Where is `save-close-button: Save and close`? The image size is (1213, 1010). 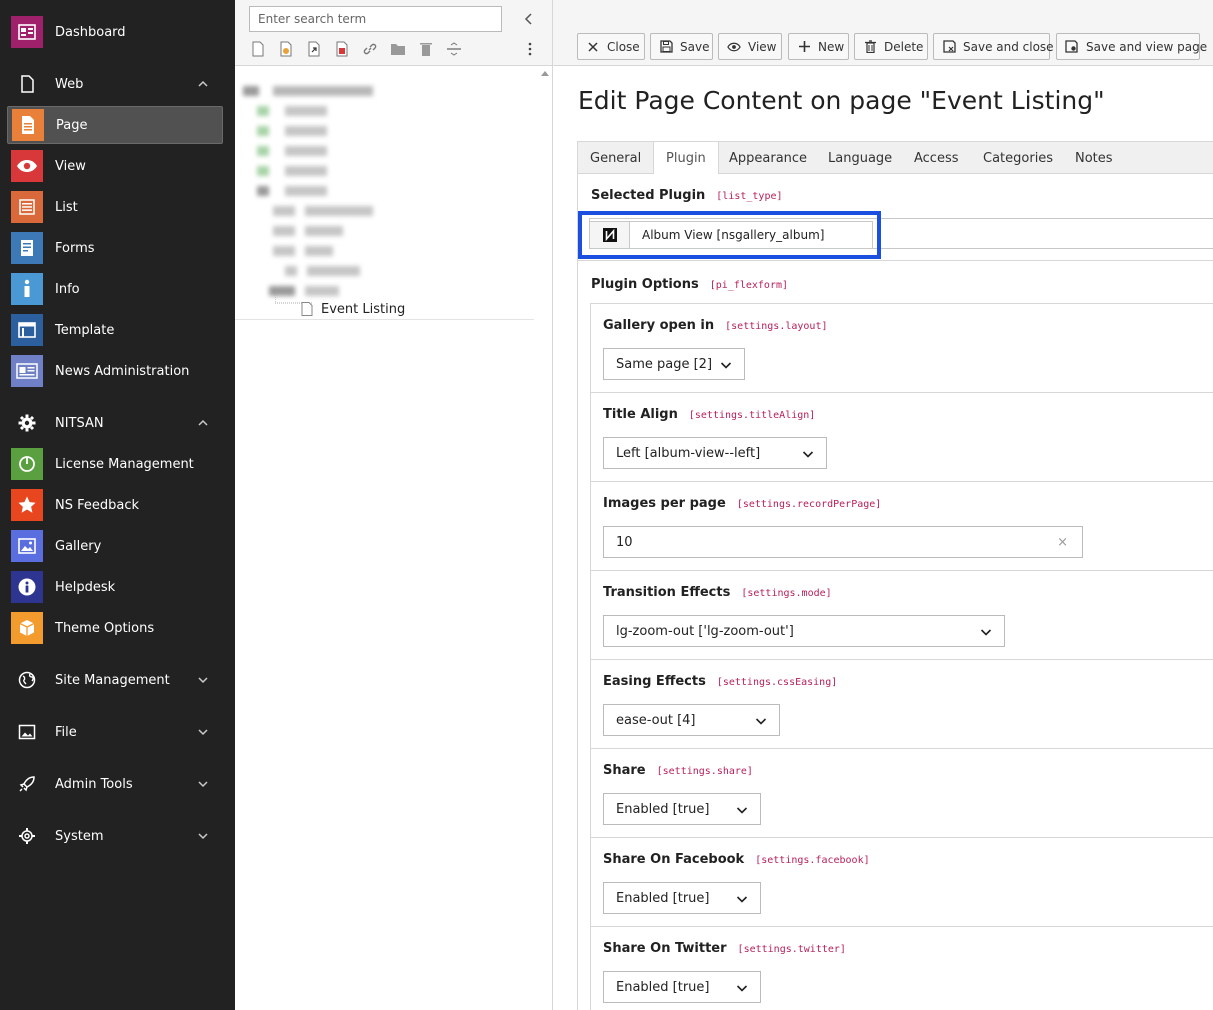 save-close-button: Save and close is located at coordinates (993, 46).